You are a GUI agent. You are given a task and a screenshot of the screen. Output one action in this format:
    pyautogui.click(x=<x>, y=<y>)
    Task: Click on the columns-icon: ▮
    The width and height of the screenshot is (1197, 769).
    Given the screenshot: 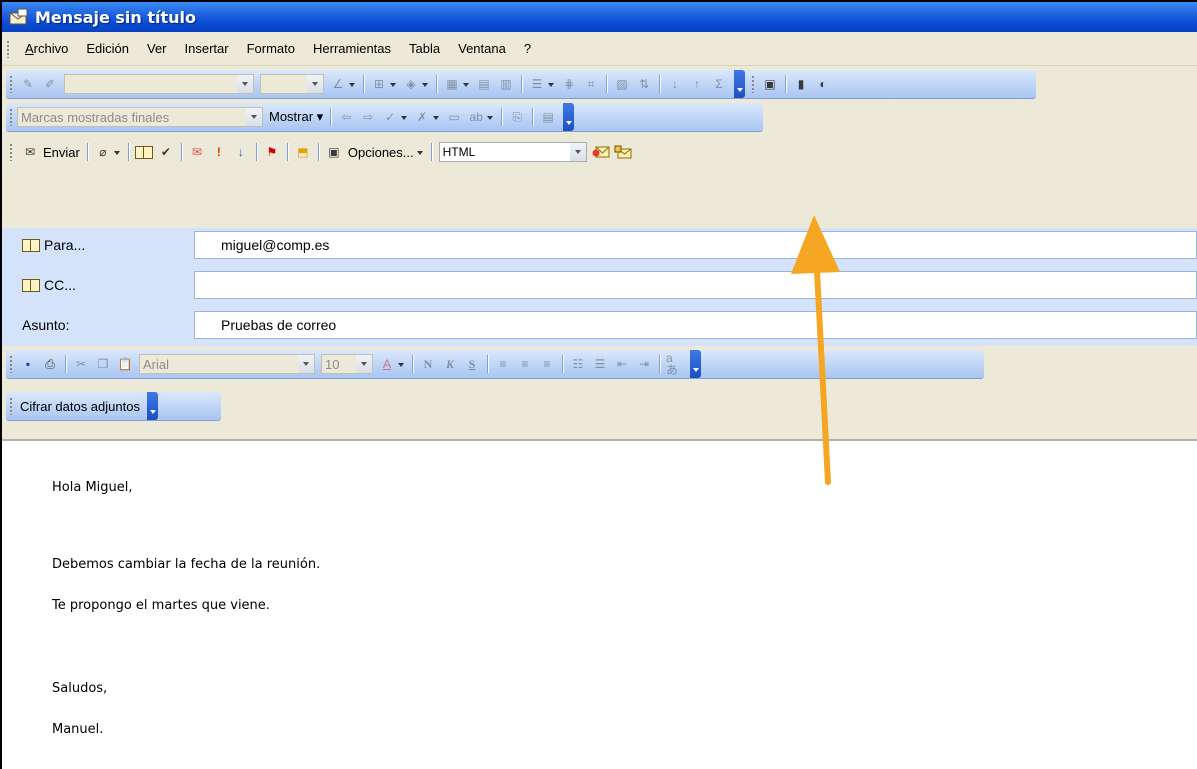 What is the action you would take?
    pyautogui.click(x=801, y=84)
    